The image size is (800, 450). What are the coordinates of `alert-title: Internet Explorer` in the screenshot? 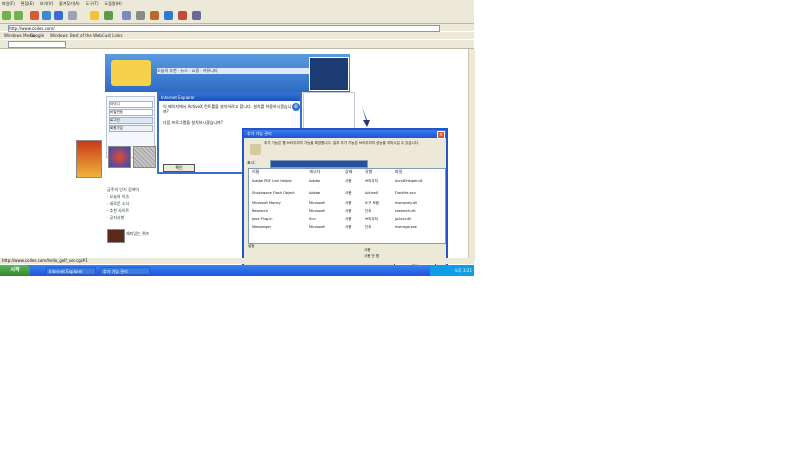 It's located at (229, 97).